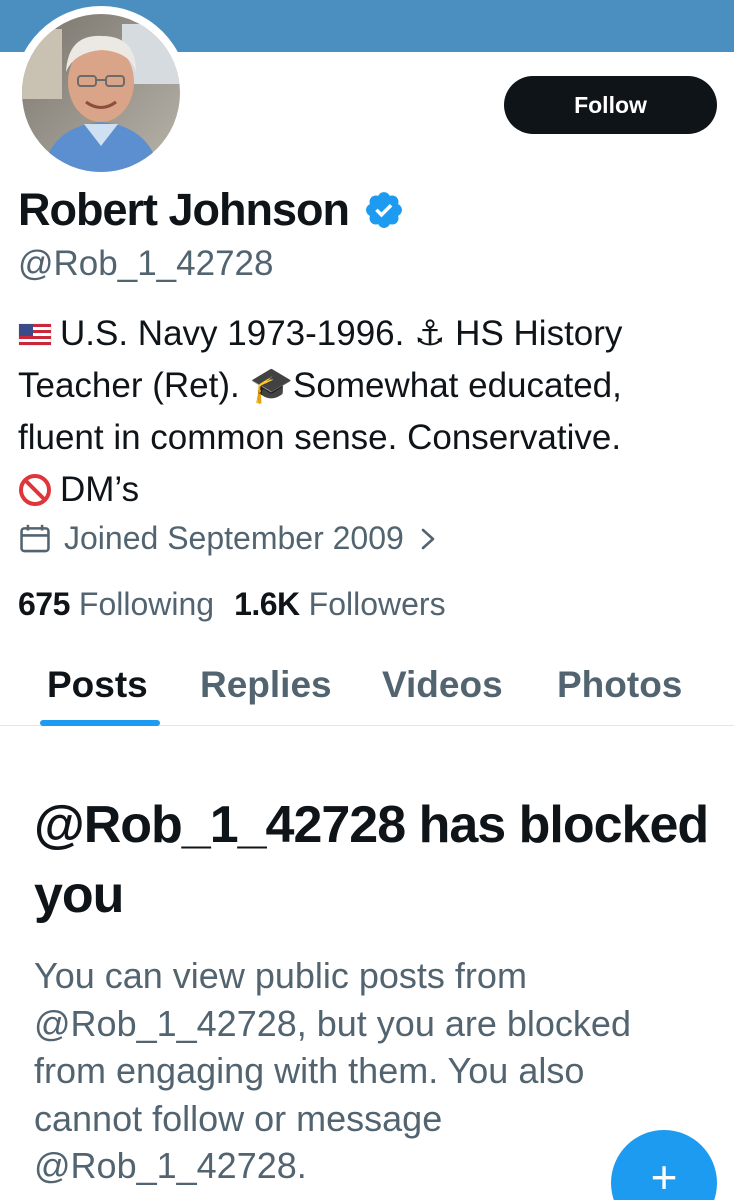 Image resolution: width=734 pixels, height=1200 pixels. Describe the element at coordinates (146, 263) in the screenshot. I see `profile-handle: @Rob_1_42728` at that location.